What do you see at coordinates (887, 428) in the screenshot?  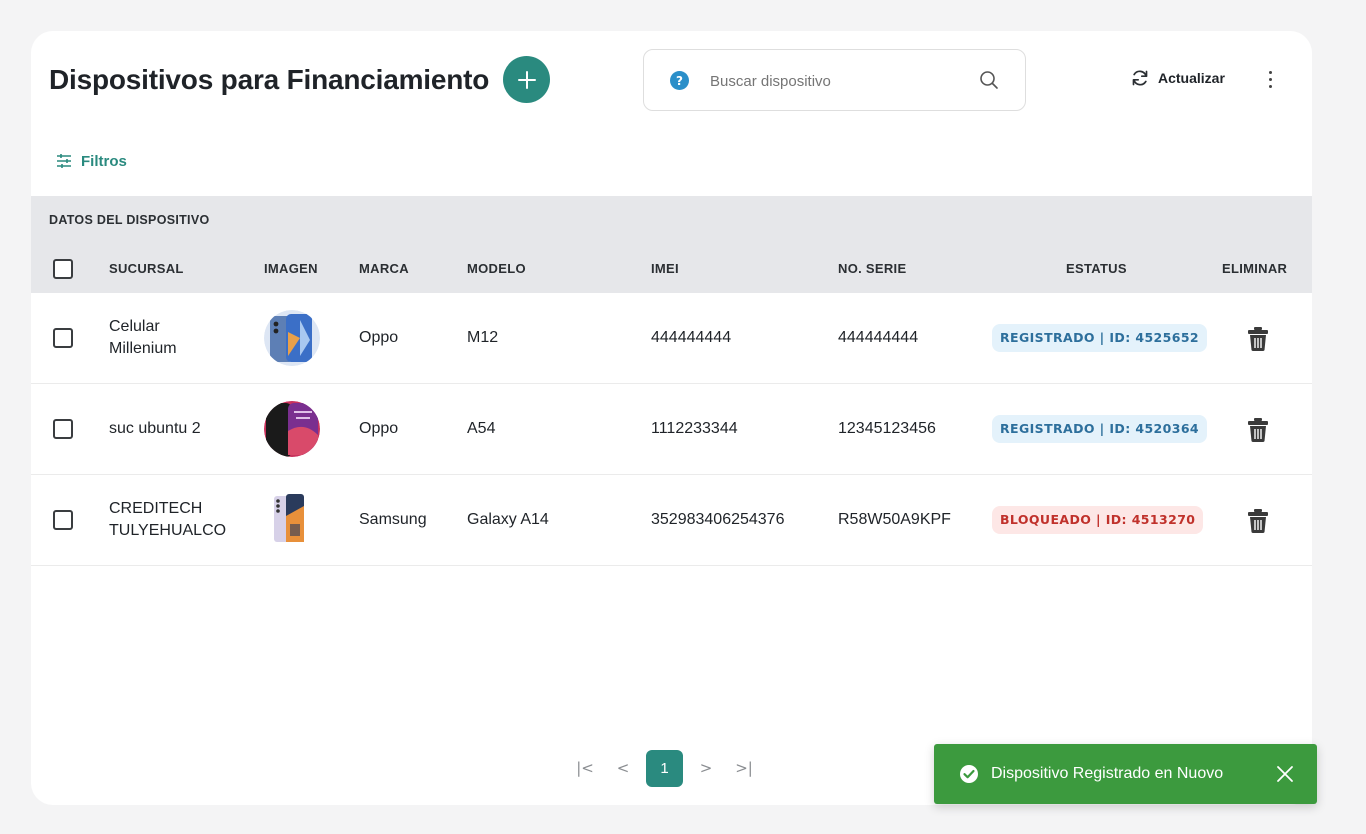 I see `cell-serie: 12345123456` at bounding box center [887, 428].